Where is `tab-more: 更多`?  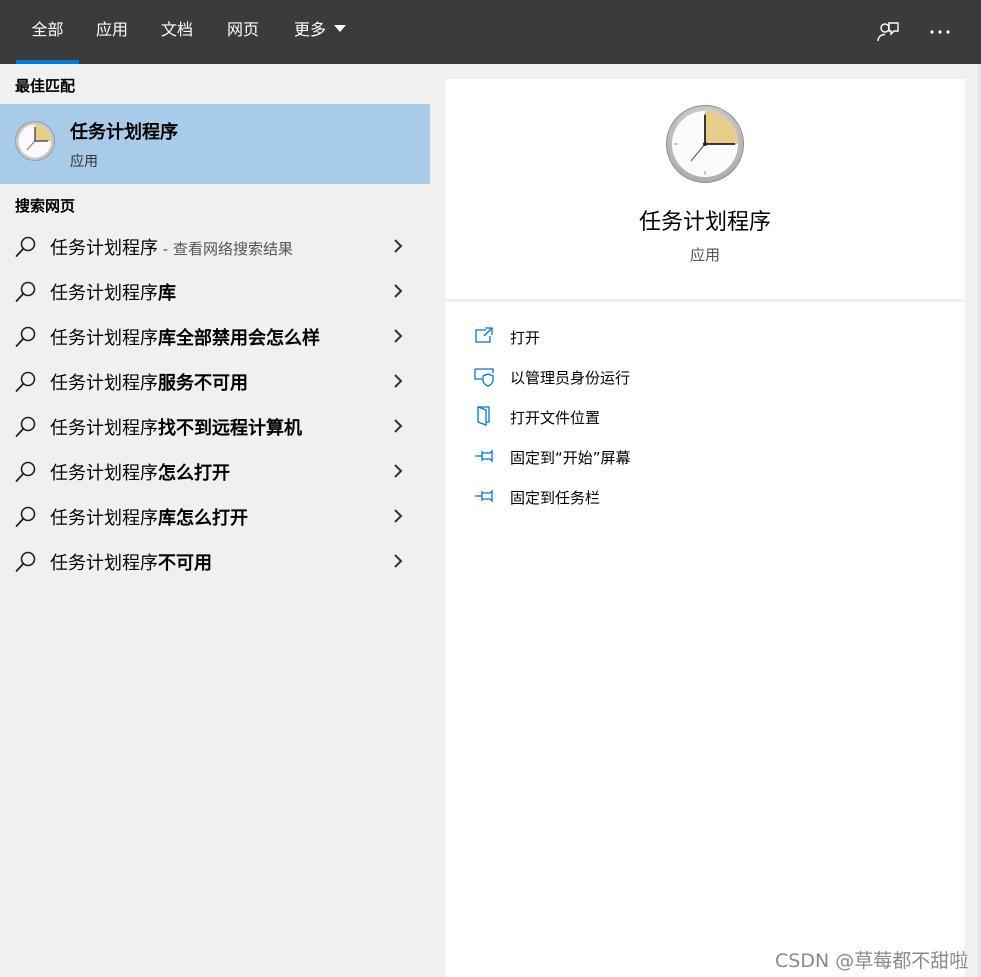
tab-more: 更多 is located at coordinates (320, 32).